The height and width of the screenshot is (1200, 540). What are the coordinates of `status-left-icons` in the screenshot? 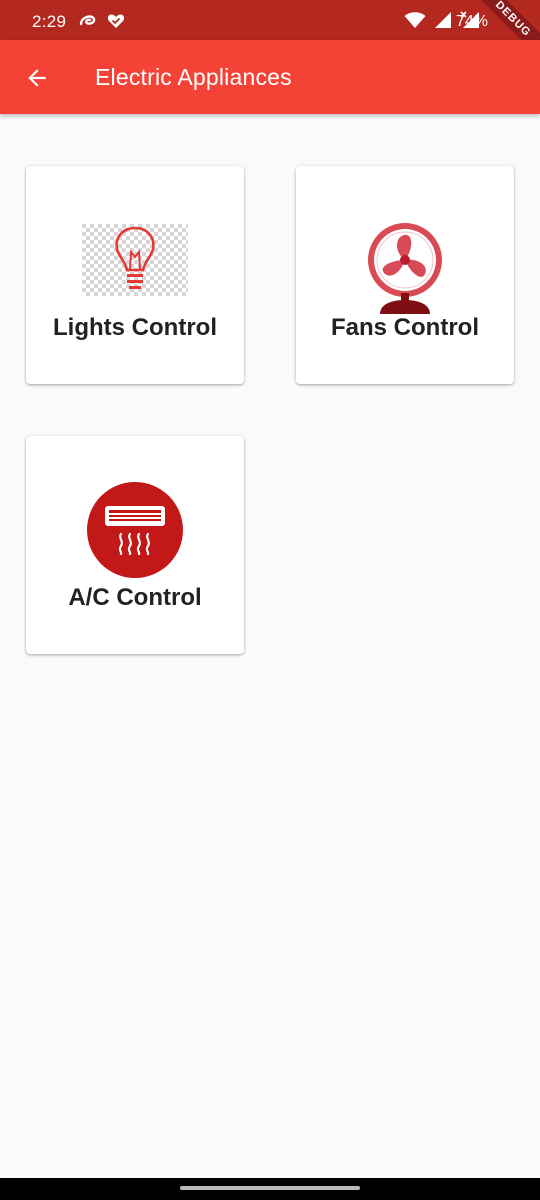 It's located at (102, 23).